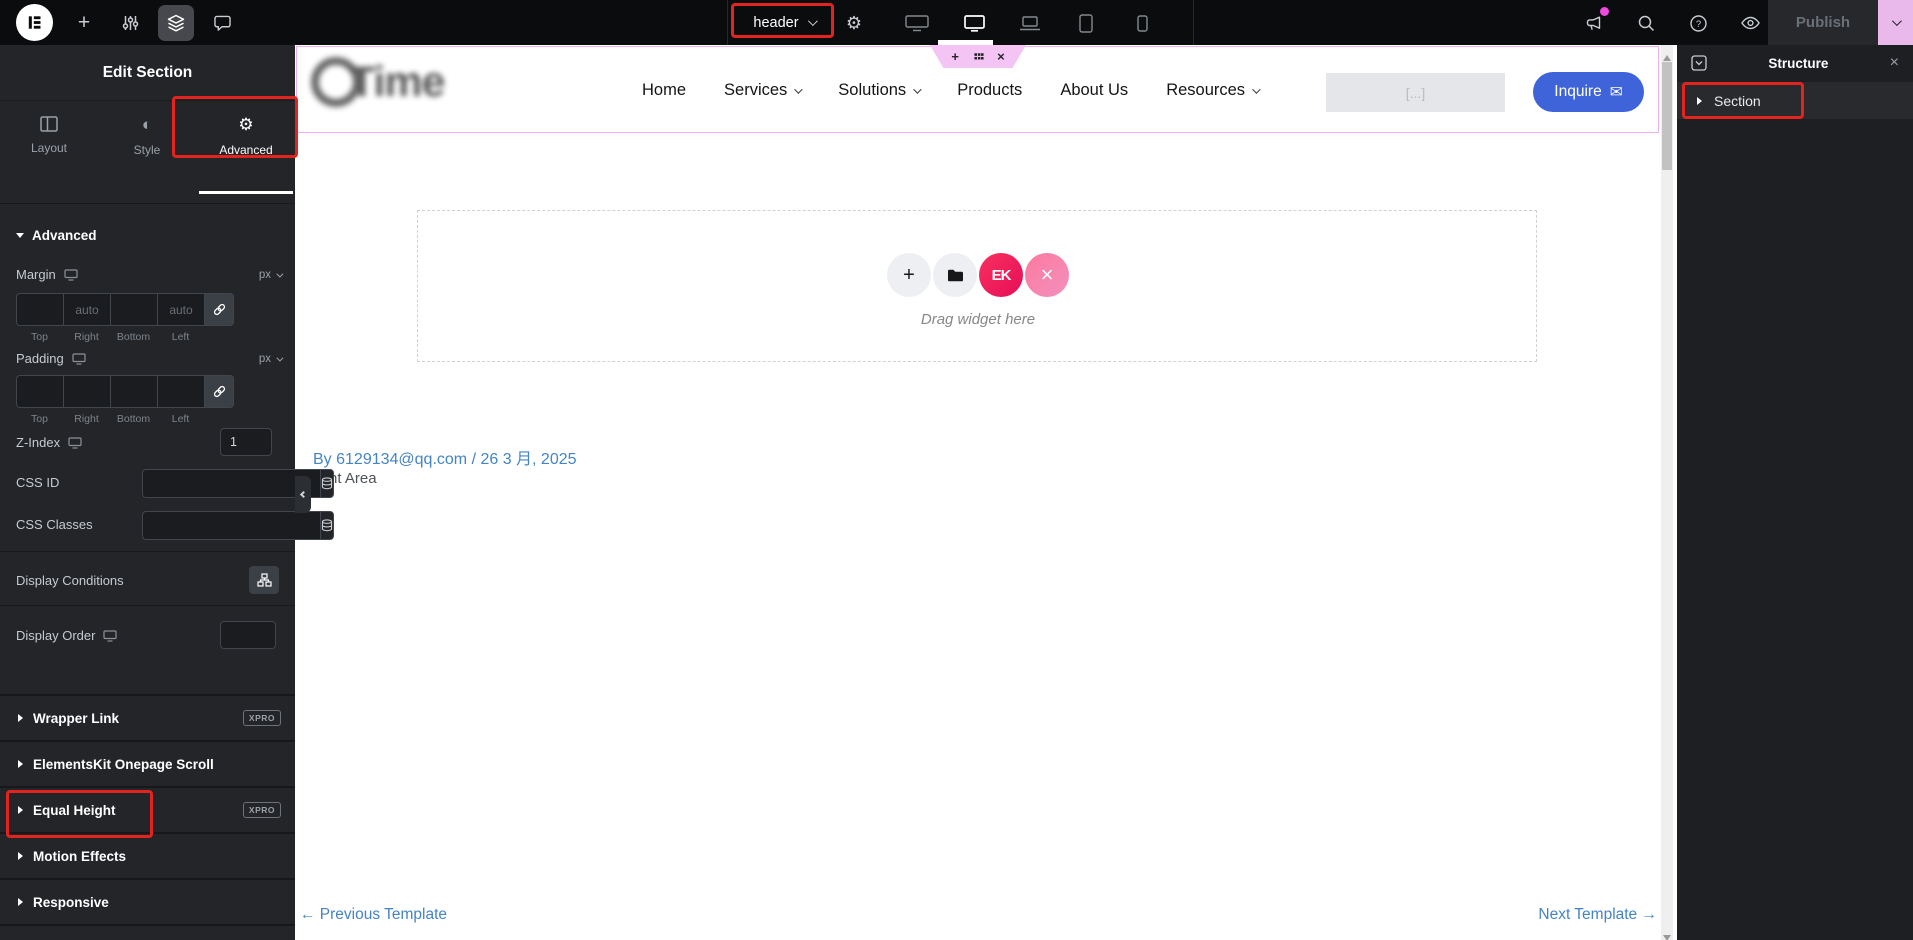 The height and width of the screenshot is (940, 1913). I want to click on elementskit-button: EK, so click(1001, 275).